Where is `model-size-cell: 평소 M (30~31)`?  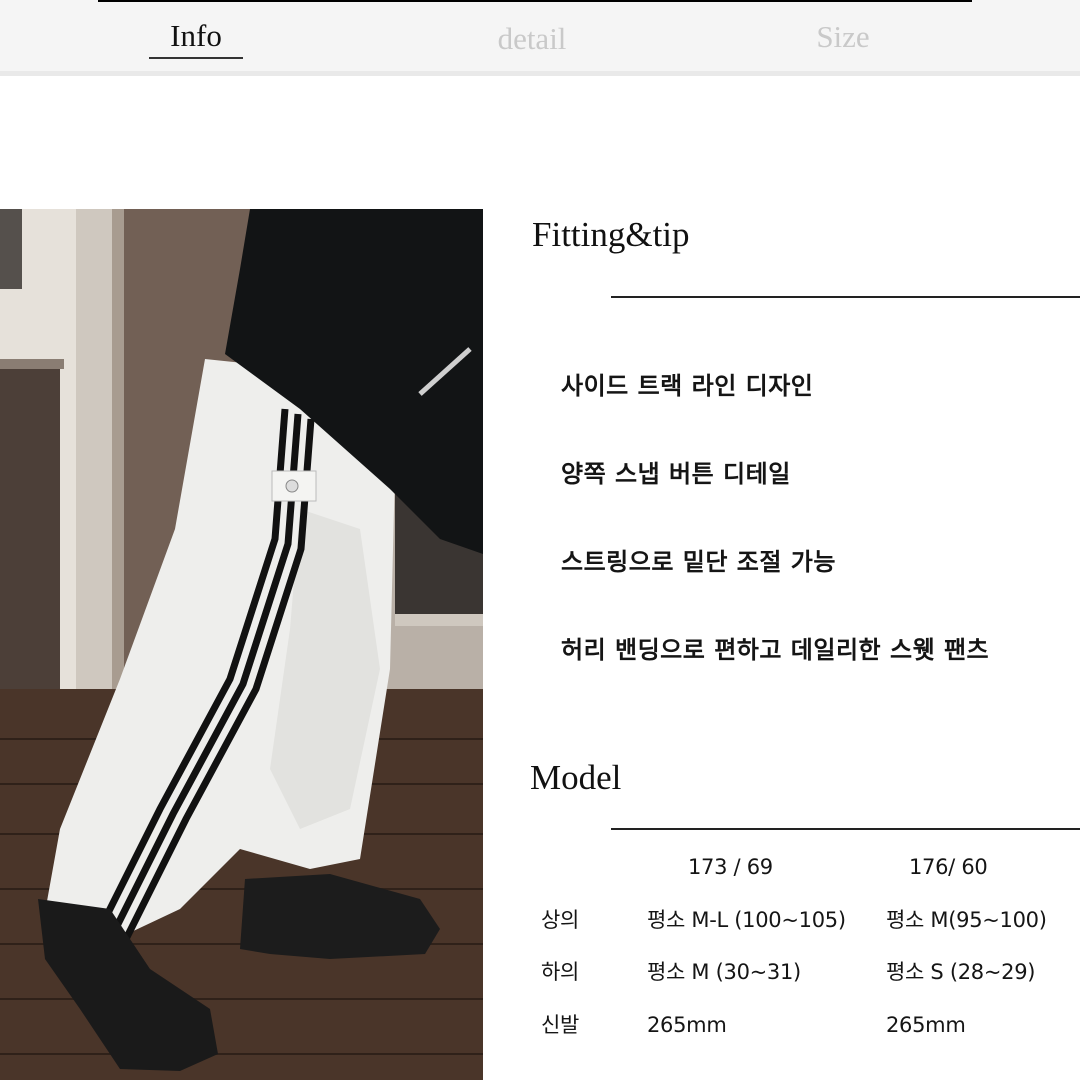 model-size-cell: 평소 M (30~31) is located at coordinates (724, 972).